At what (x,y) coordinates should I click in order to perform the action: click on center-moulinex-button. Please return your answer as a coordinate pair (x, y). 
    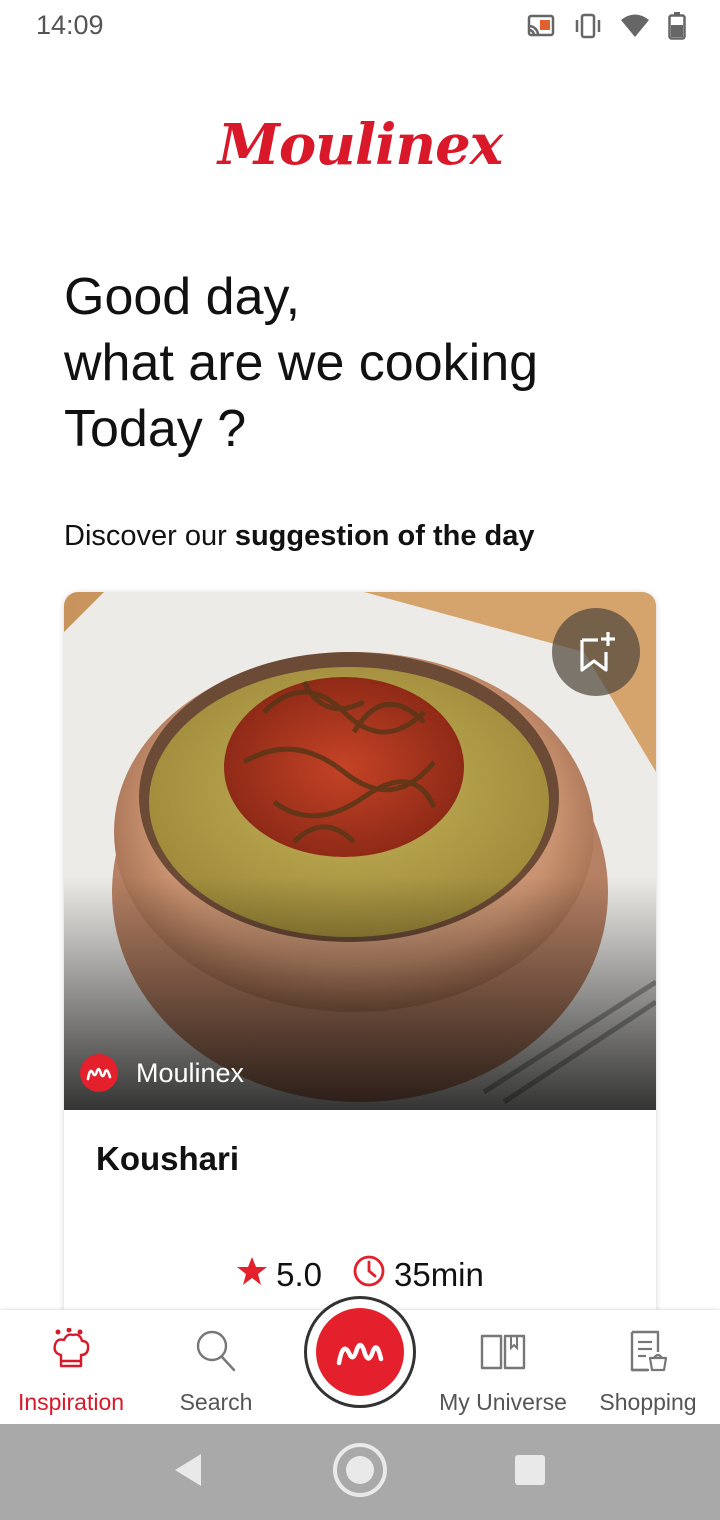
    Looking at the image, I should click on (360, 1352).